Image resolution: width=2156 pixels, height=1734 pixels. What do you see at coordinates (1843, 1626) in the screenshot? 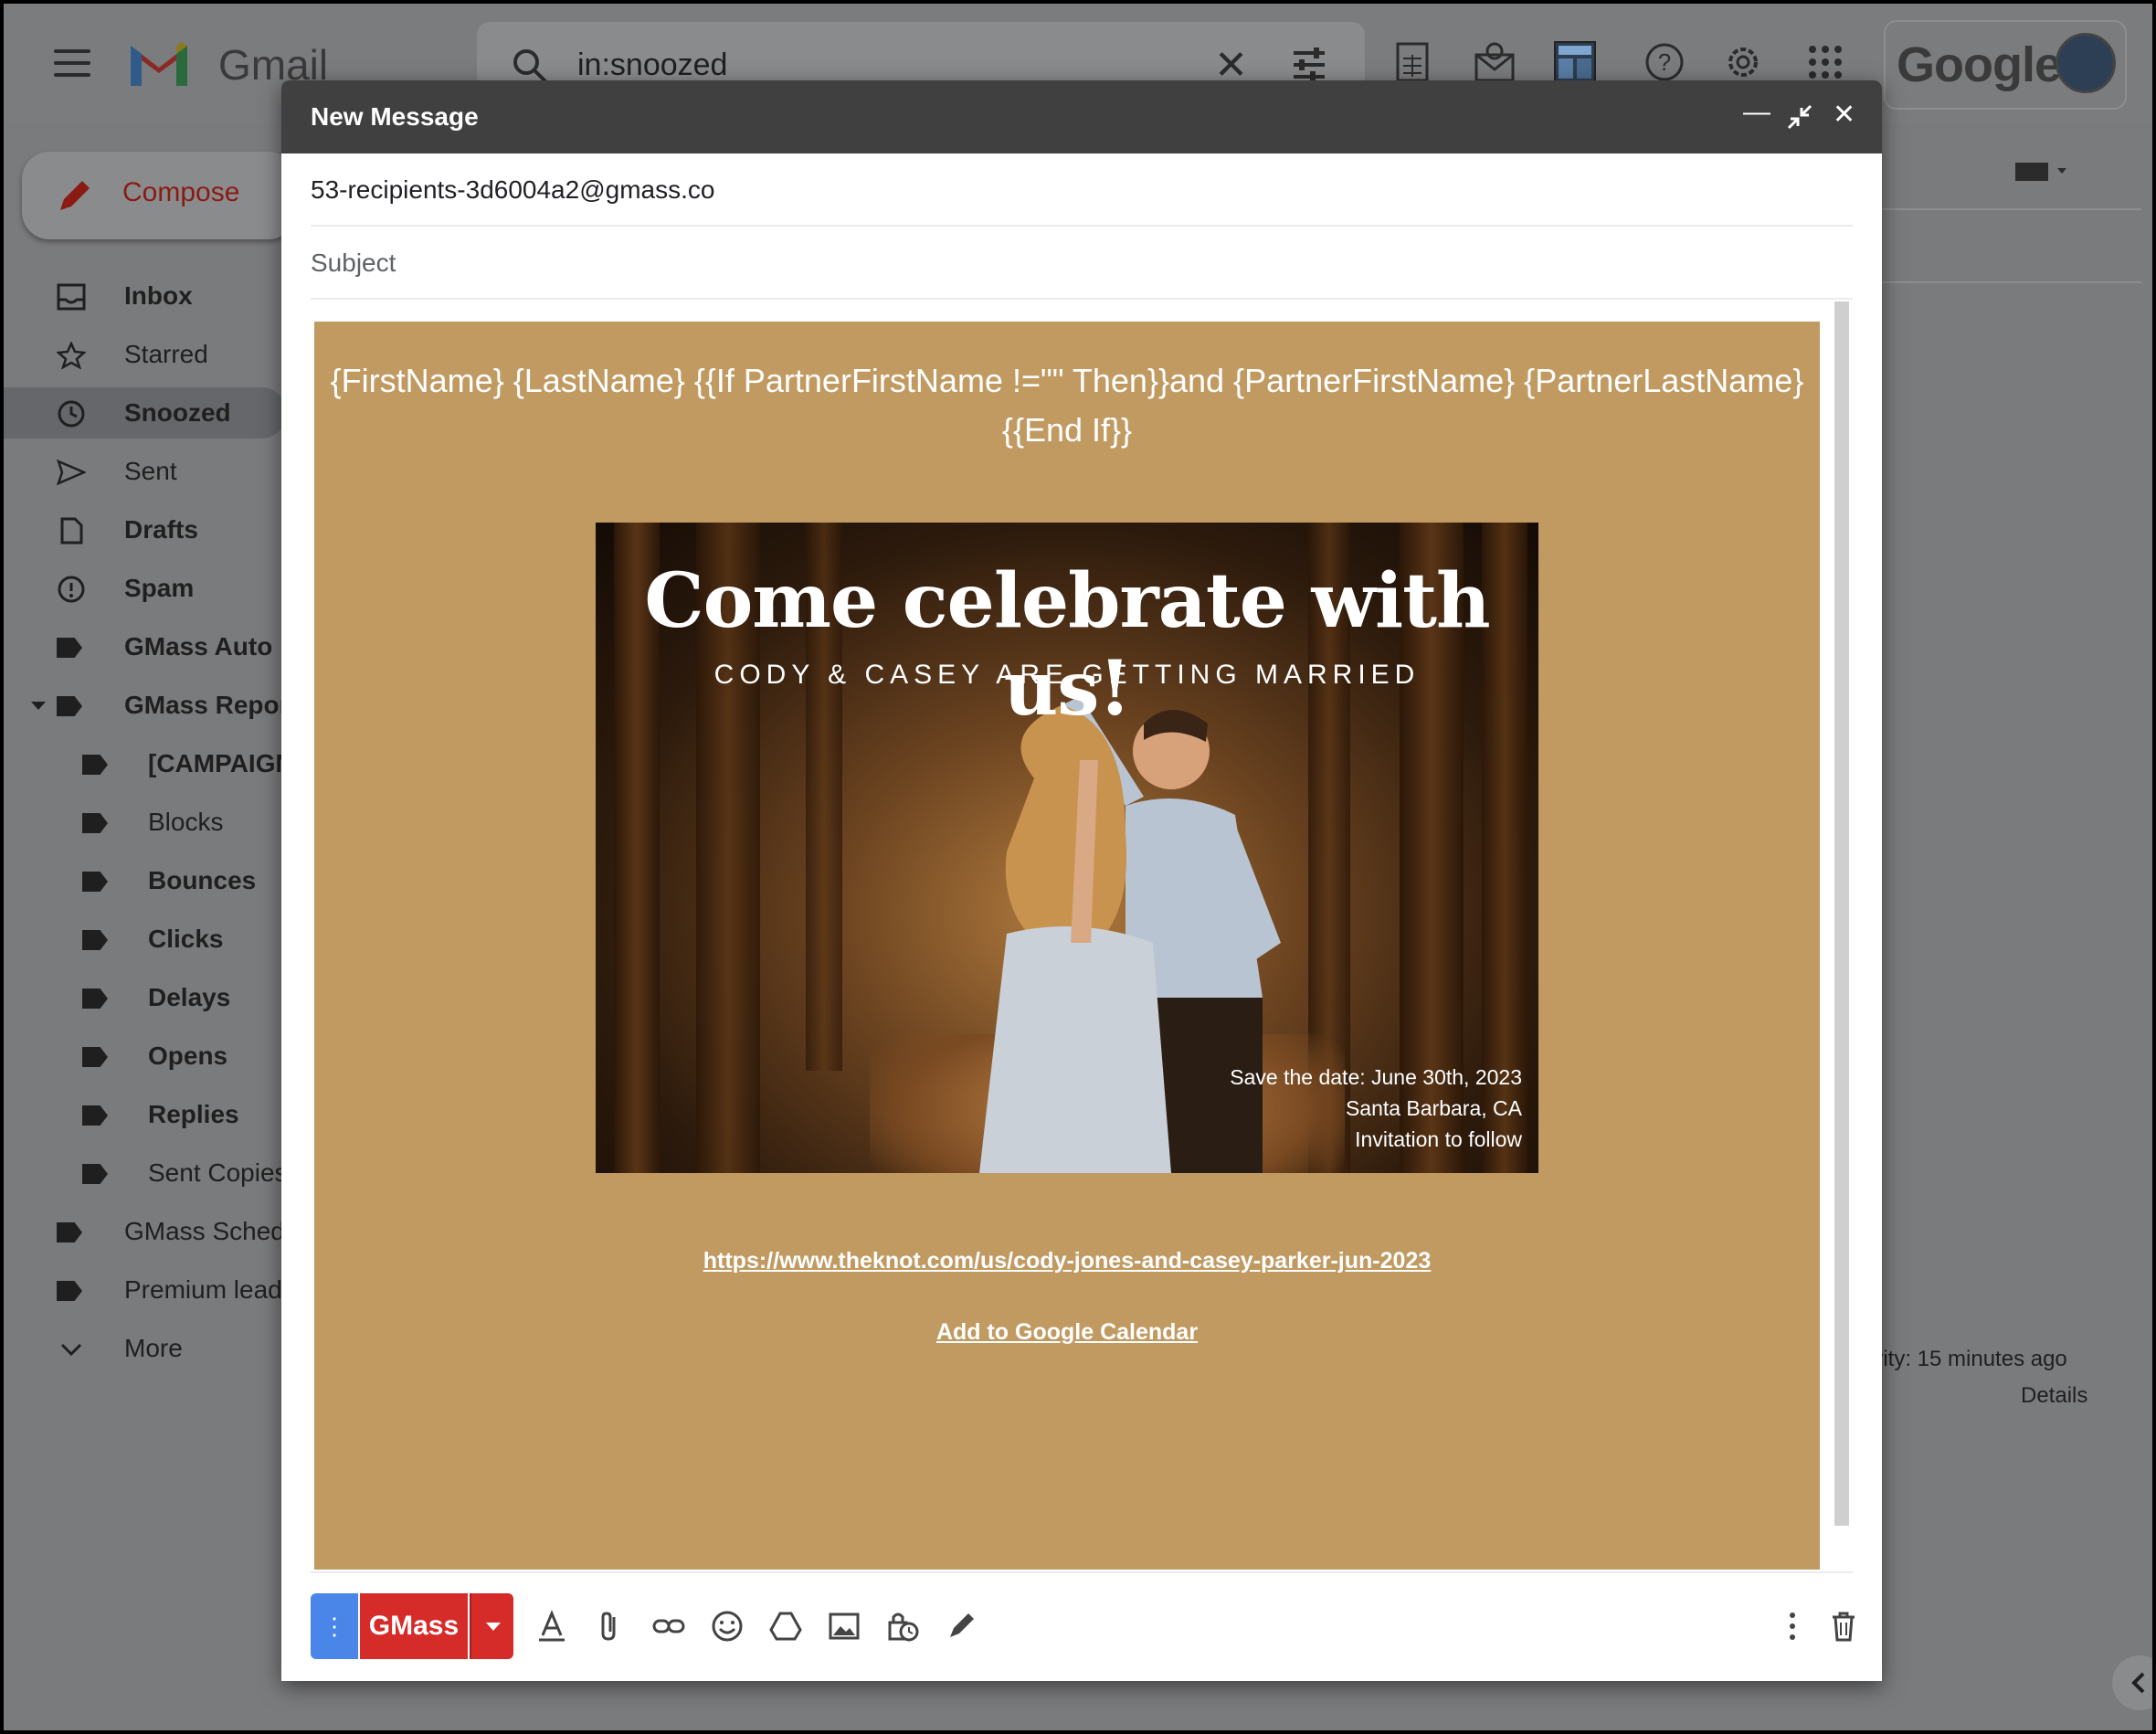
I see `discard-draft-icon` at bounding box center [1843, 1626].